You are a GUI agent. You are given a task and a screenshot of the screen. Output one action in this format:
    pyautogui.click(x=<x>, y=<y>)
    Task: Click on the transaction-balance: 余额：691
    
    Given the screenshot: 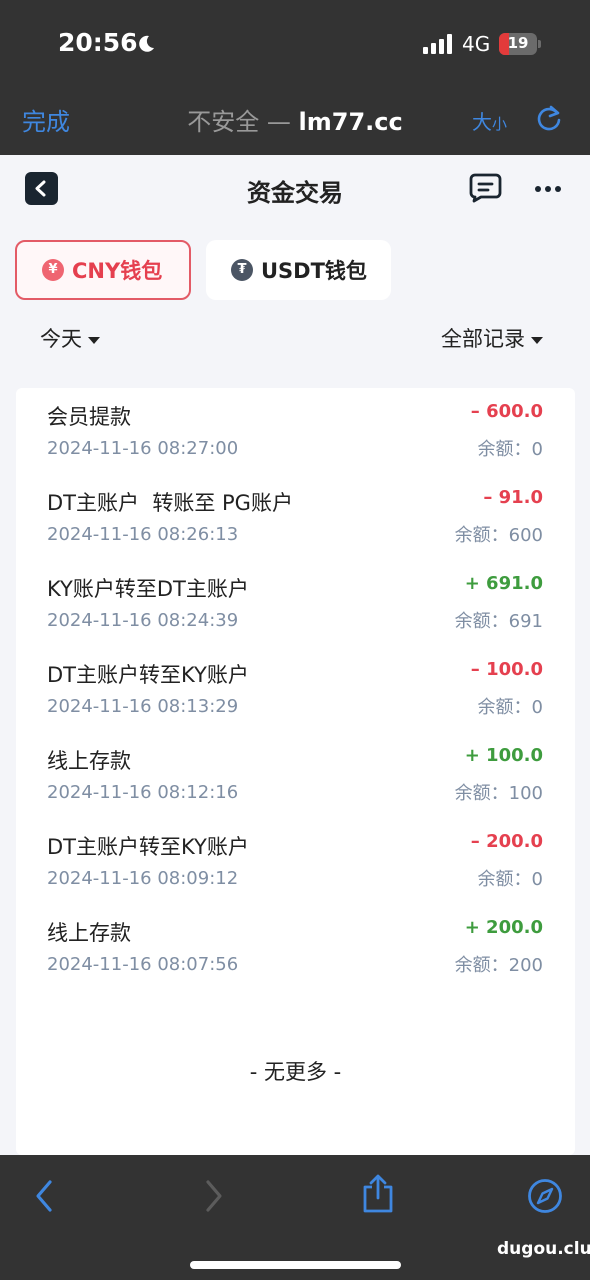 What is the action you would take?
    pyautogui.click(x=498, y=621)
    